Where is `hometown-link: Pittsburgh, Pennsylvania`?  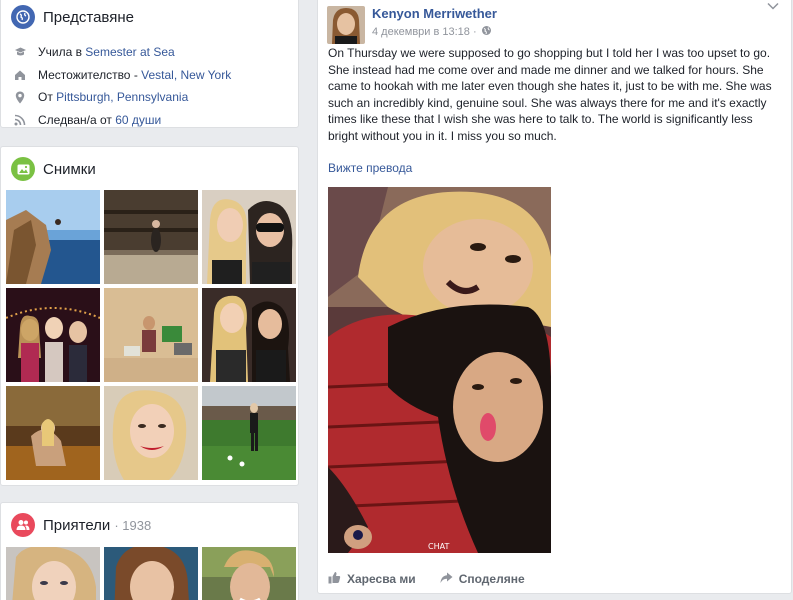 hometown-link: Pittsburgh, Pennsylvania is located at coordinates (122, 97).